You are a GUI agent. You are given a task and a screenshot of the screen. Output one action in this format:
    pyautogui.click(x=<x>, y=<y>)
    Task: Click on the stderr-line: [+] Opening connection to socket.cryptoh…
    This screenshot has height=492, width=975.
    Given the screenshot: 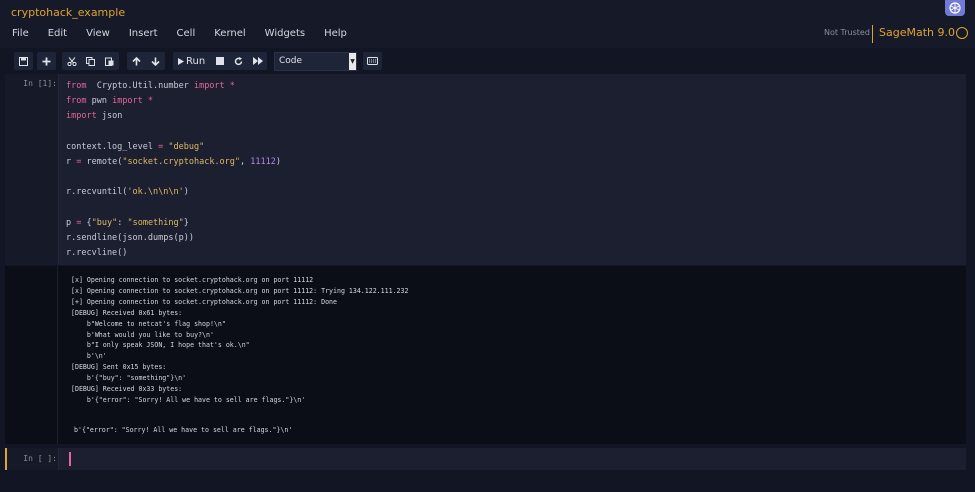 What is the action you would take?
    pyautogui.click(x=204, y=301)
    